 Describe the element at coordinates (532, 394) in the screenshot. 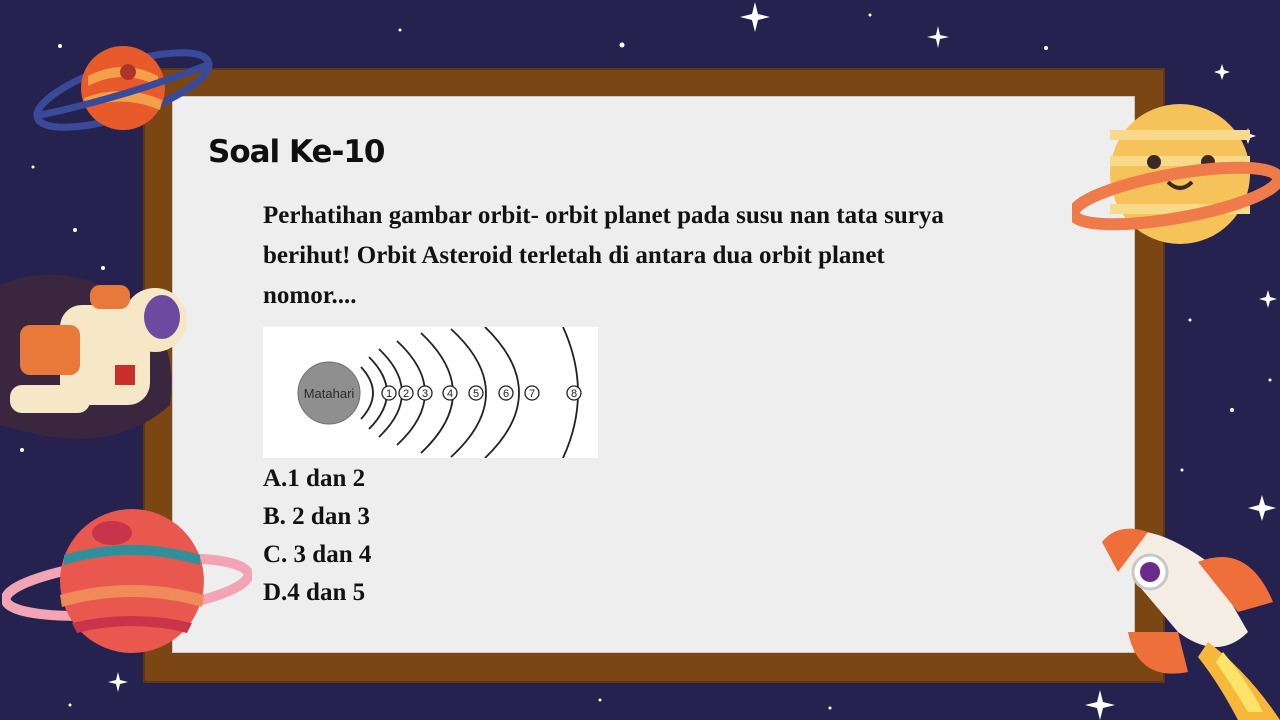

I see `orbit-number: 7` at that location.